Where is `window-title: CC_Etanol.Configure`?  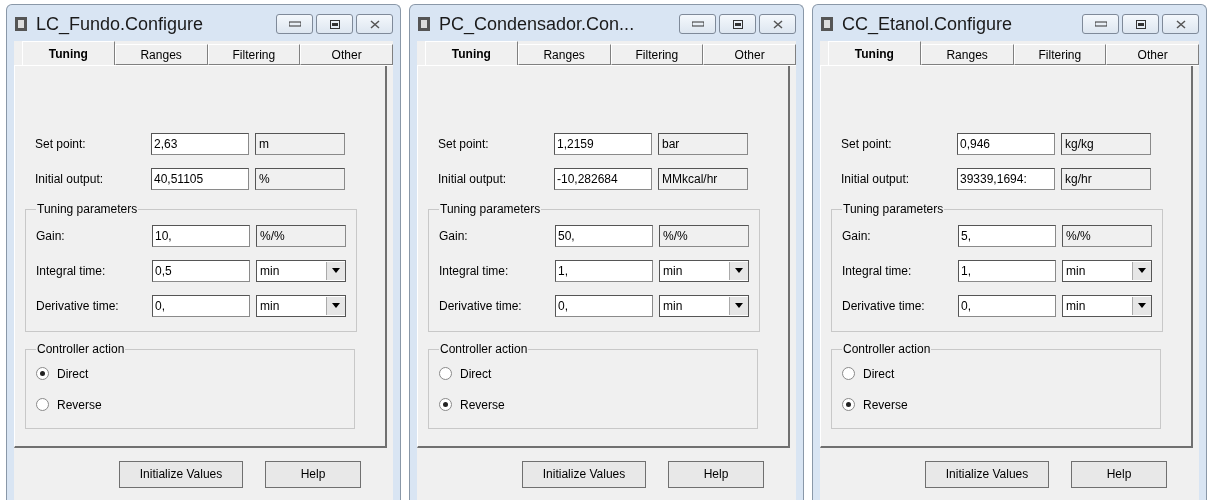 window-title: CC_Etanol.Configure is located at coordinates (928, 24).